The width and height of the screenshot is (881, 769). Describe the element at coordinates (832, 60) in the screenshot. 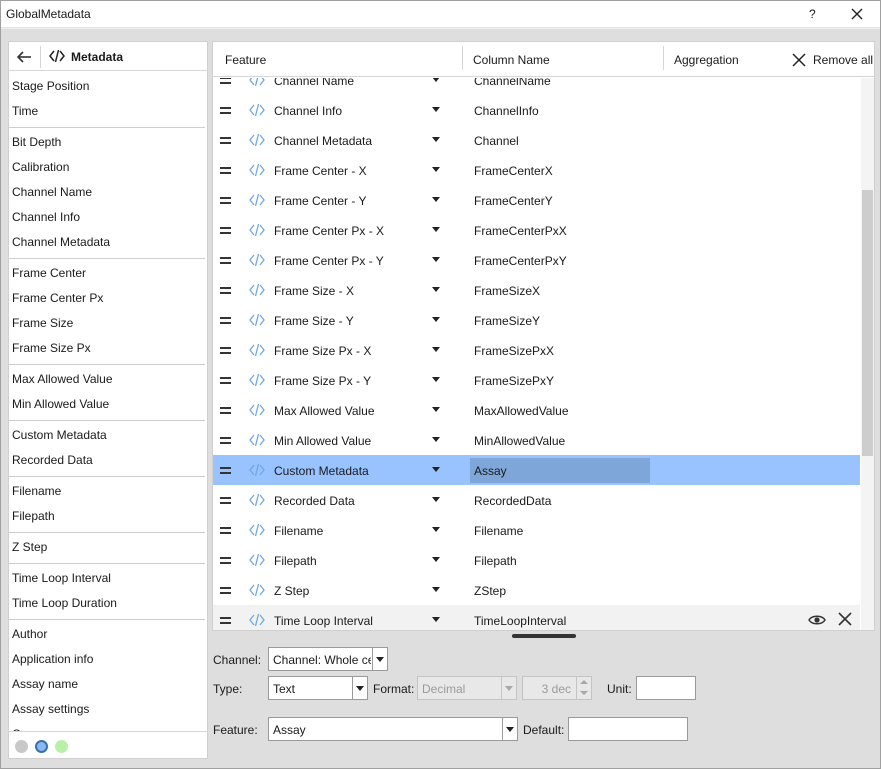

I see `remove-all-button: Remove all` at that location.